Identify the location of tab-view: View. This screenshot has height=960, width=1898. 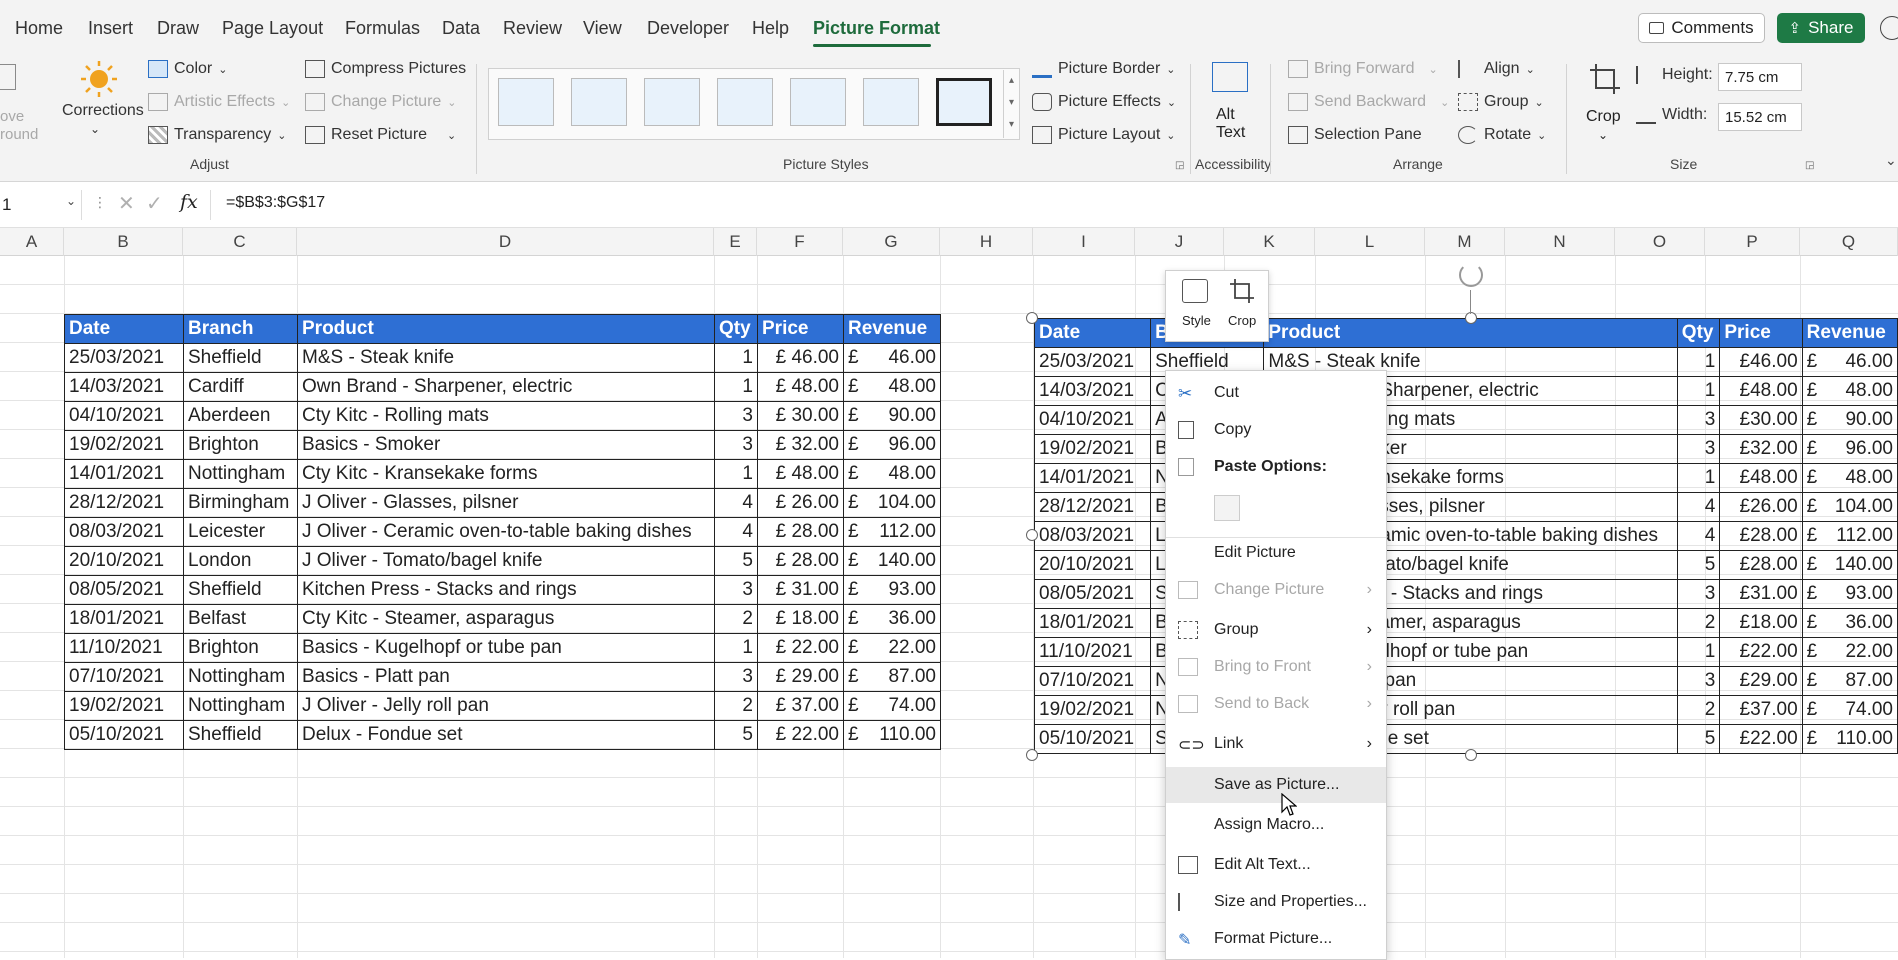
(602, 28).